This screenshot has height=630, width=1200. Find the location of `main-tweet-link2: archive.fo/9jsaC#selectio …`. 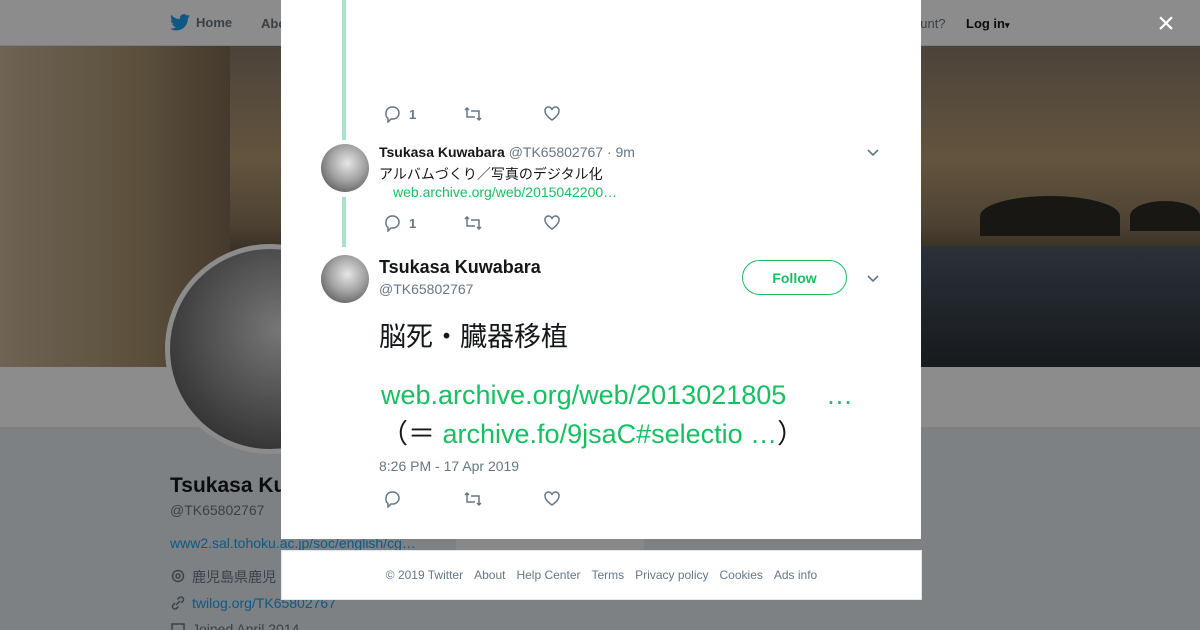

main-tweet-link2: archive.fo/9jsaC#selectio … is located at coordinates (610, 434).